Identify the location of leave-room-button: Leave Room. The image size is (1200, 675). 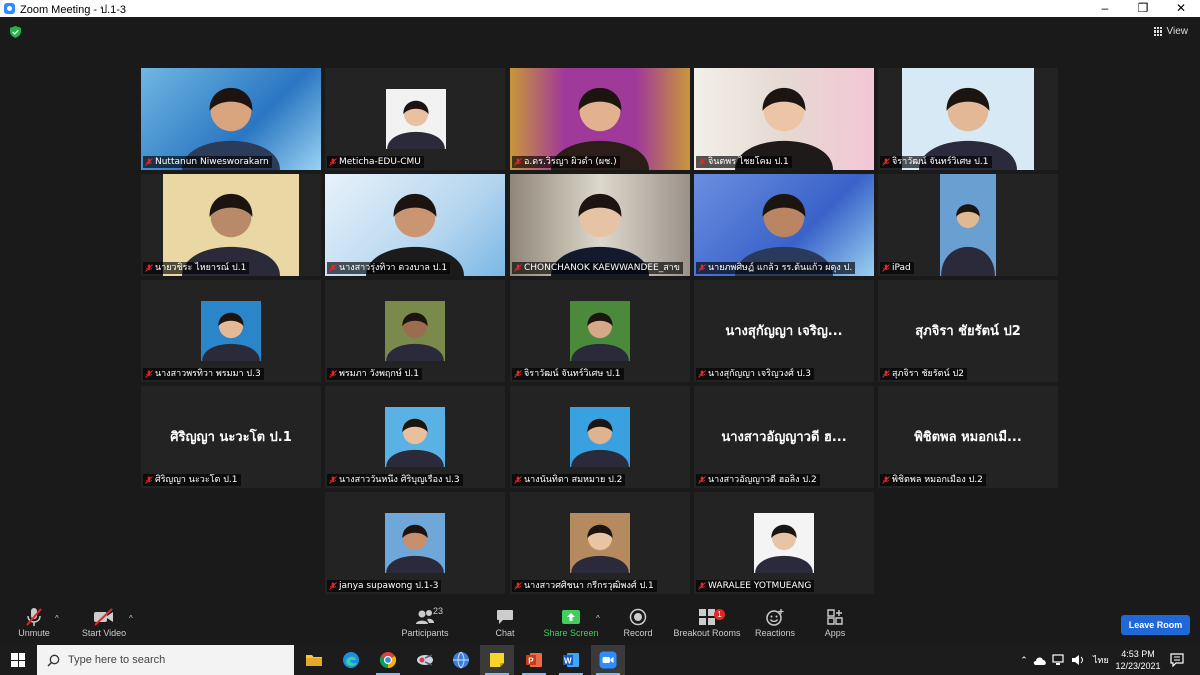
(1155, 625).